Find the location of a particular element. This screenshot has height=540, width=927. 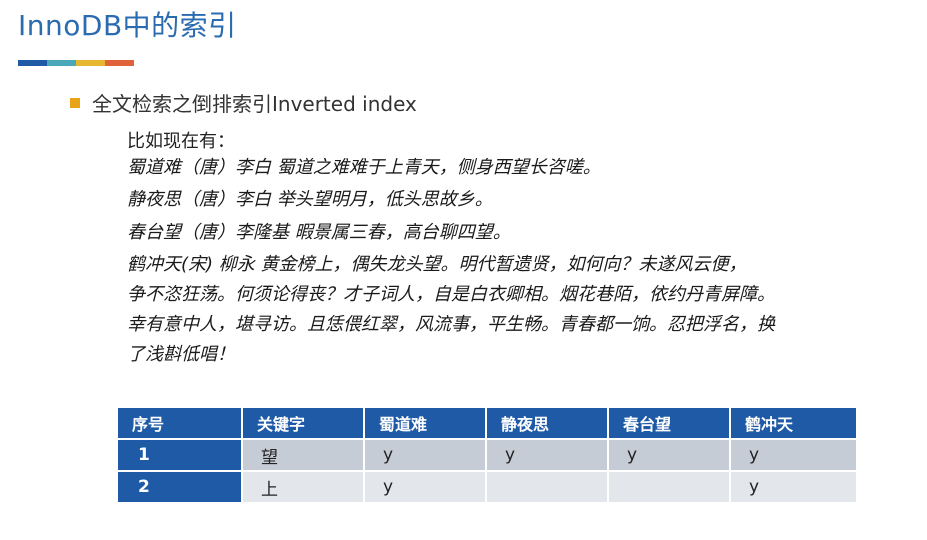

bar-segment-orange is located at coordinates (119, 63).